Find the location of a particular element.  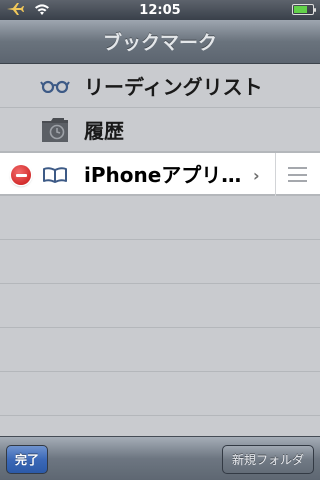

list-item-label: 履歴 is located at coordinates (104, 131).